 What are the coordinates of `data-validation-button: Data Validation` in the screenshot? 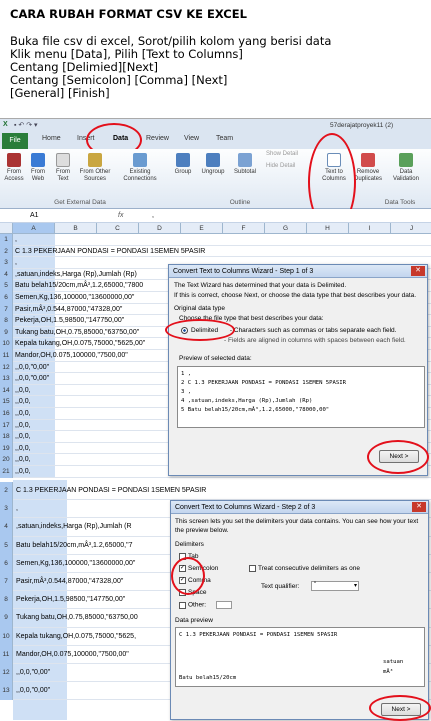 It's located at (406, 168).